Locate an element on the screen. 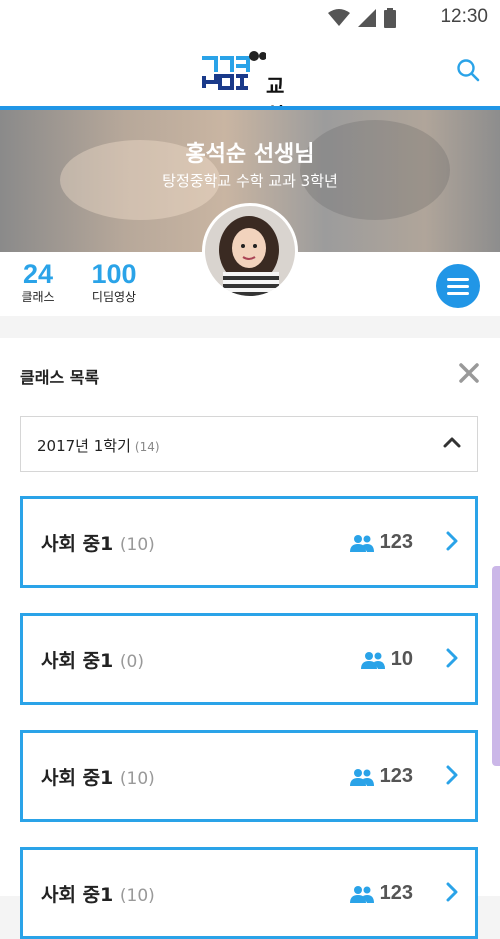  semester-name: 2017년 1학기 is located at coordinates (84, 446).